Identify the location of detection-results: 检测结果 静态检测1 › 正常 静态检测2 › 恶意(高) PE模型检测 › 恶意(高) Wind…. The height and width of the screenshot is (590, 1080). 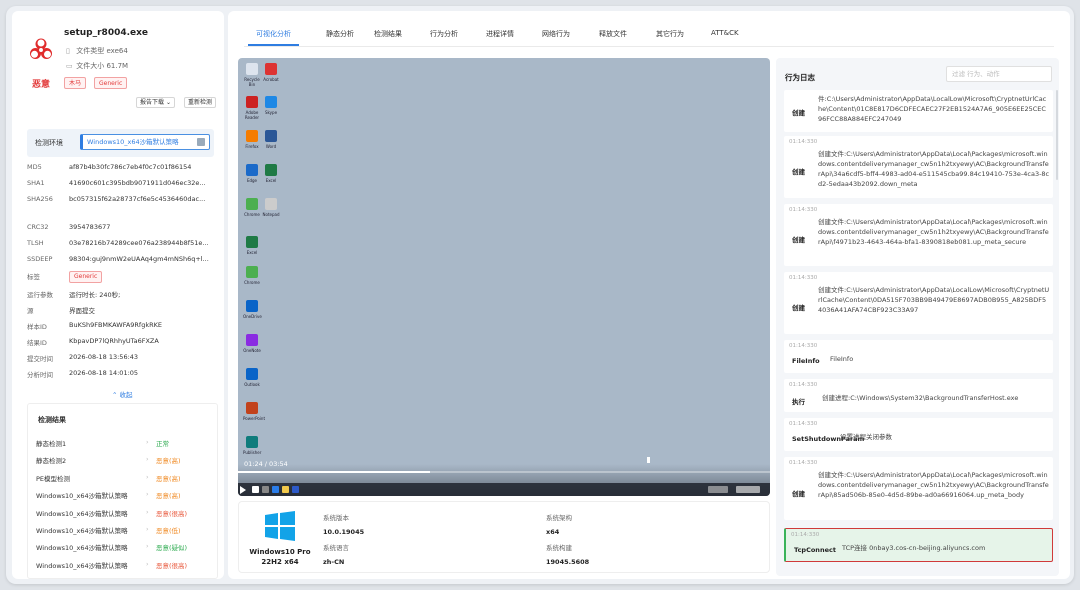
(122, 491).